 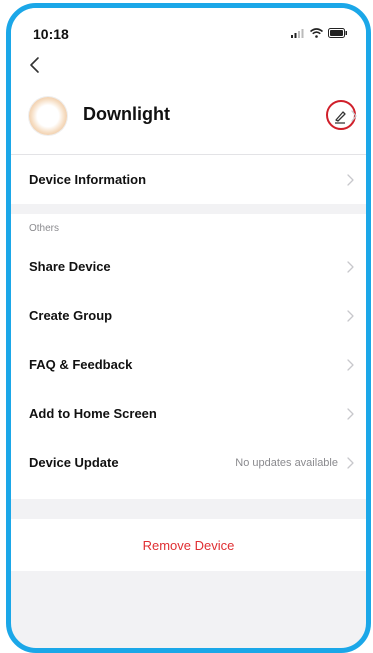 I want to click on device-header: Downlight, so click(x=188, y=118).